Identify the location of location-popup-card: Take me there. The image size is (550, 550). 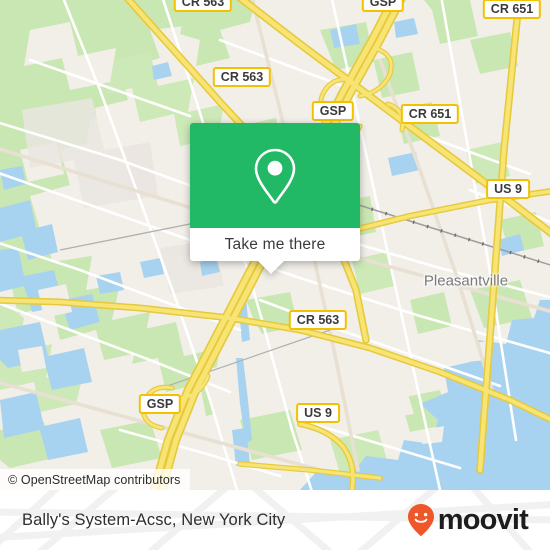
(275, 198).